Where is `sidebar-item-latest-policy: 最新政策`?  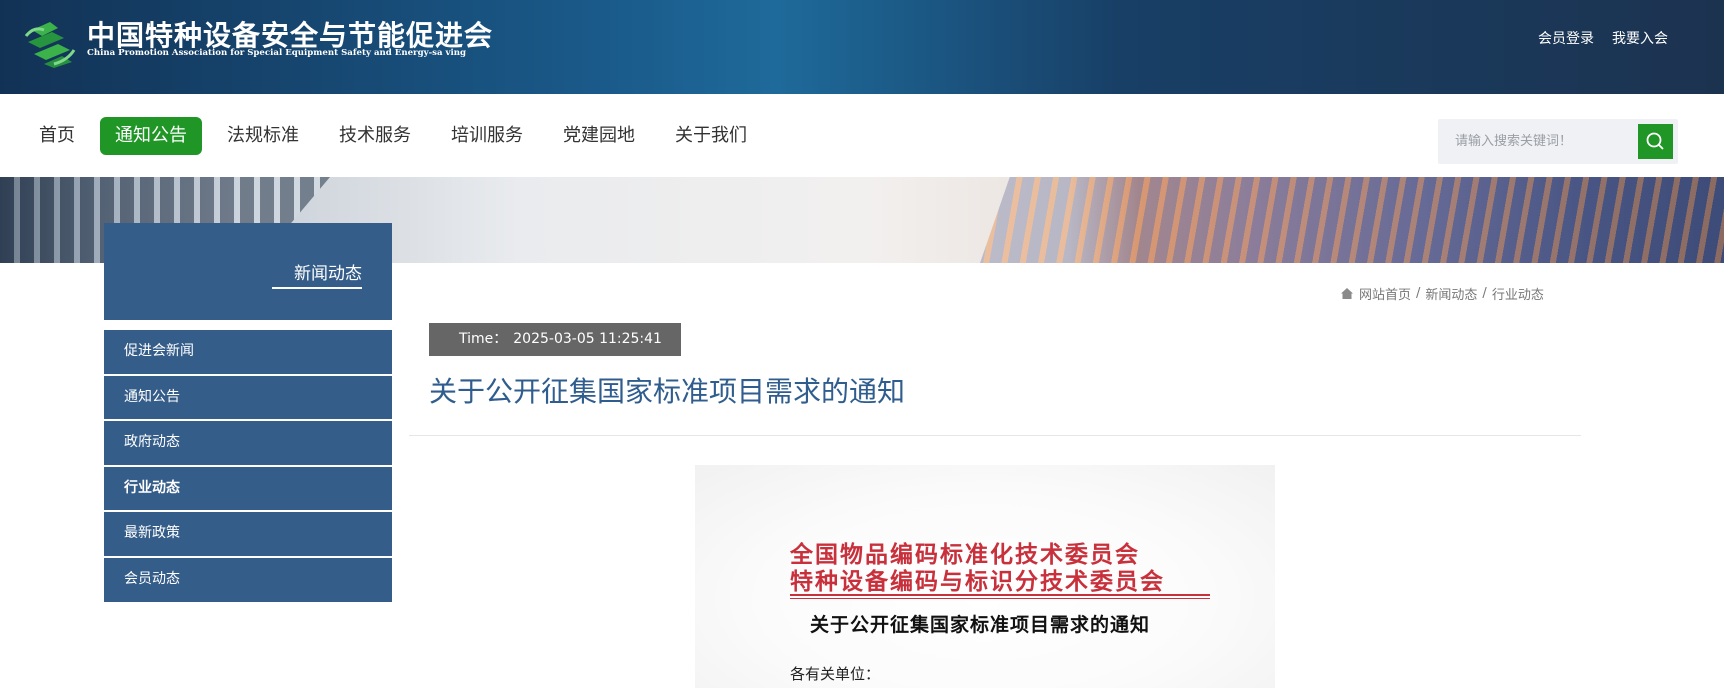
sidebar-item-latest-policy: 最新政策 is located at coordinates (248, 534).